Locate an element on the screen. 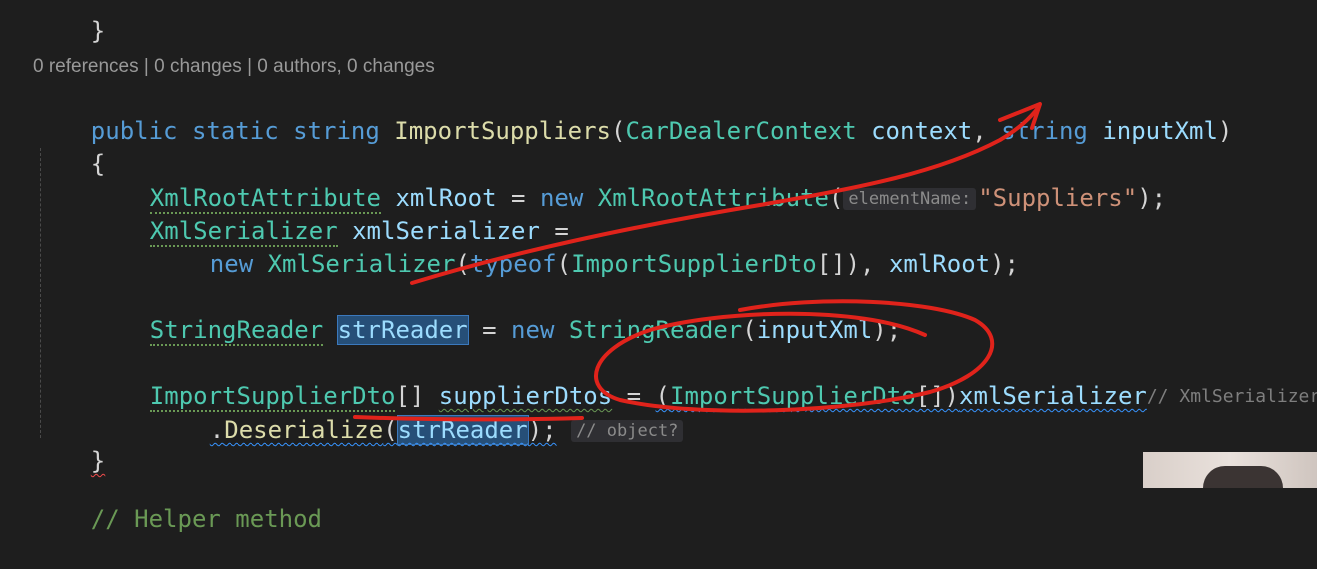  paren-open-2: ( is located at coordinates (564, 264).